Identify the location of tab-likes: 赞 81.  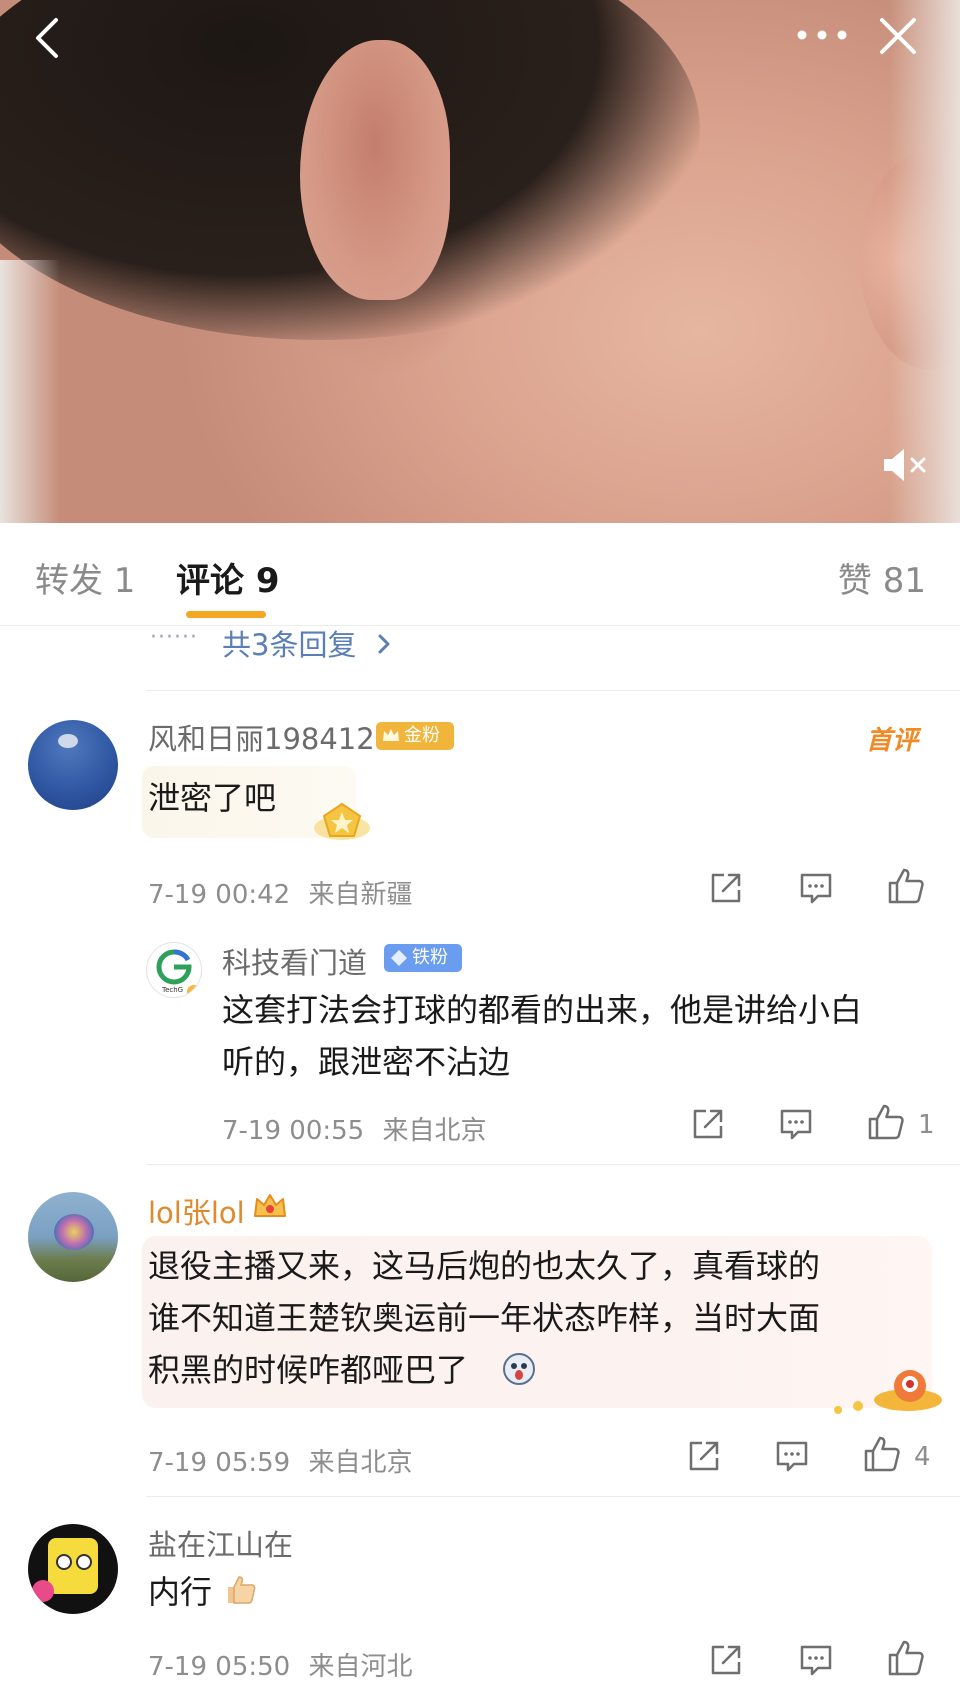
(882, 577).